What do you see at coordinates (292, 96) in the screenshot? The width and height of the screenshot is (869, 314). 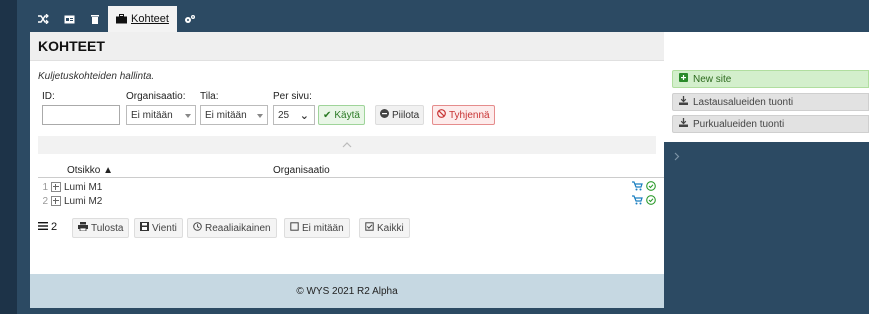 I see `per-page-label: Per sivu:` at bounding box center [292, 96].